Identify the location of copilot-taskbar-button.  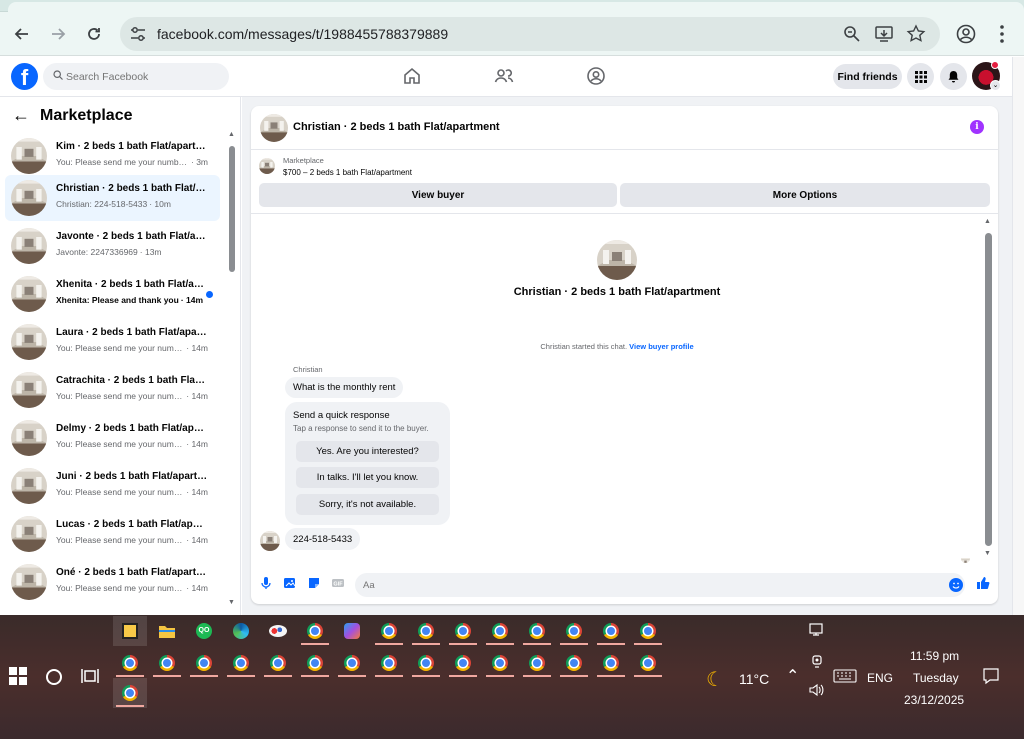
(352, 631).